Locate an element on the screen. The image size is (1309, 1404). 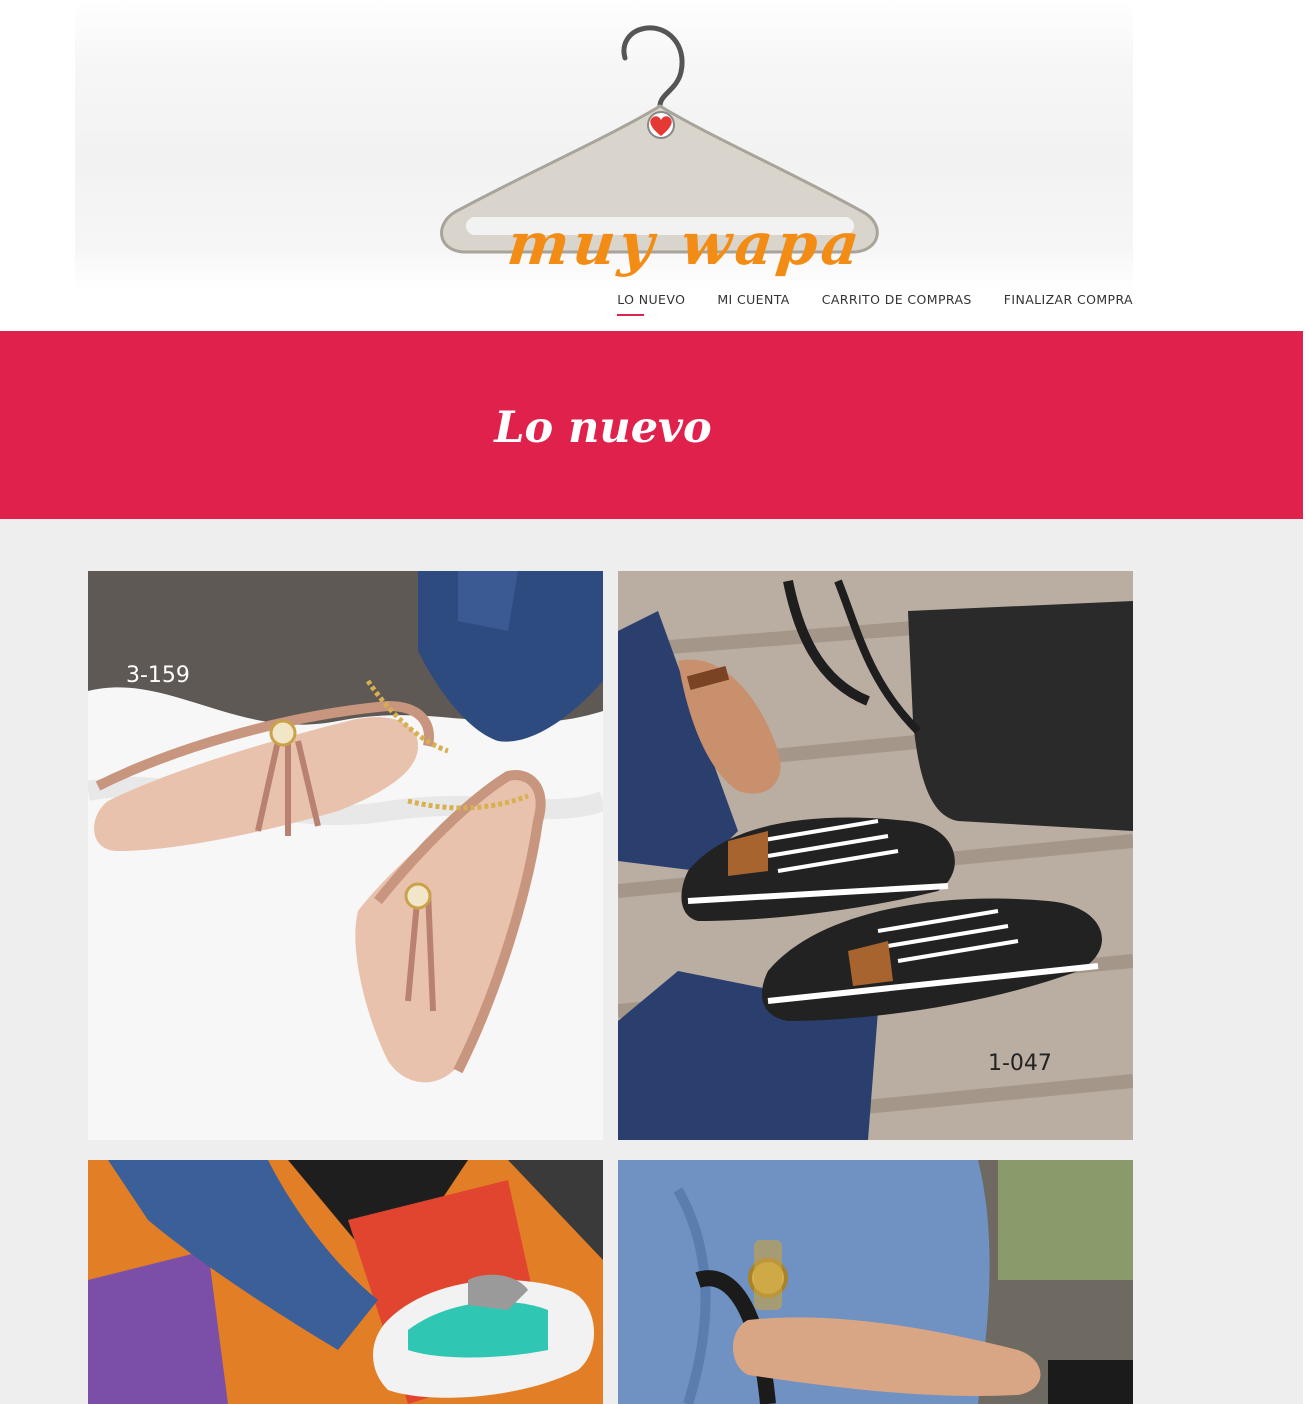
brand-name: muy wapa is located at coordinates (685, 244).